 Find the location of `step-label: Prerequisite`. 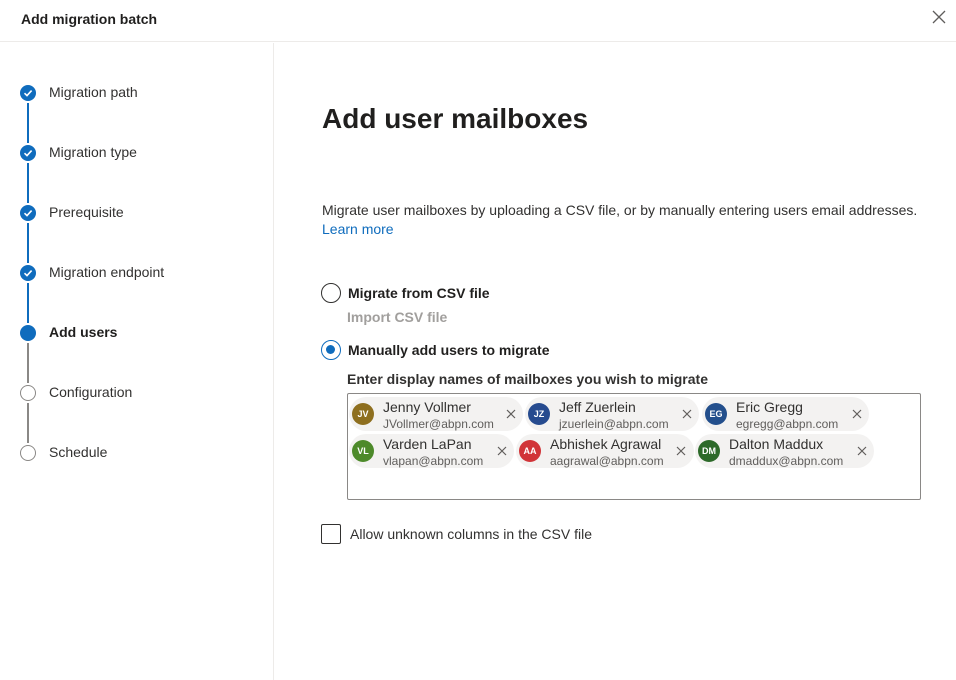

step-label: Prerequisite is located at coordinates (86, 212).